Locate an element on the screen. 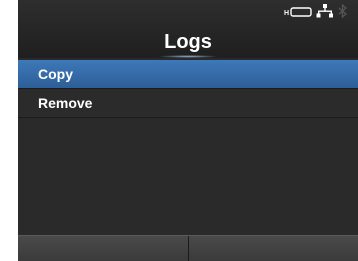 The image size is (358, 261). softkey-right is located at coordinates (273, 248).